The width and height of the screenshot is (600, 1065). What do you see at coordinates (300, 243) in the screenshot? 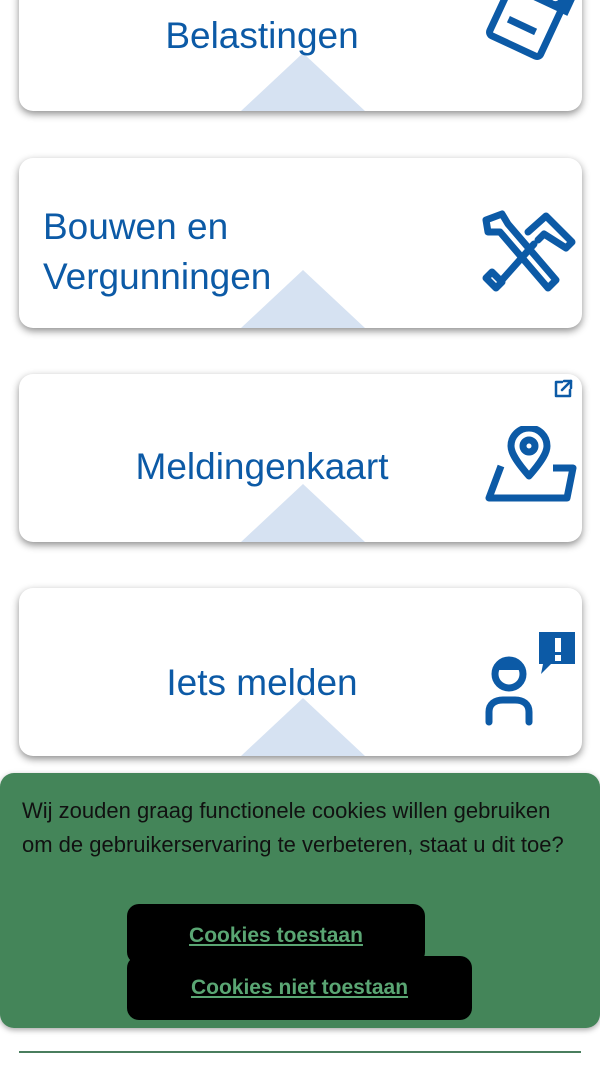
I see `card-bouwen-en-vergunningen: Bouwen en Vergunningen` at bounding box center [300, 243].